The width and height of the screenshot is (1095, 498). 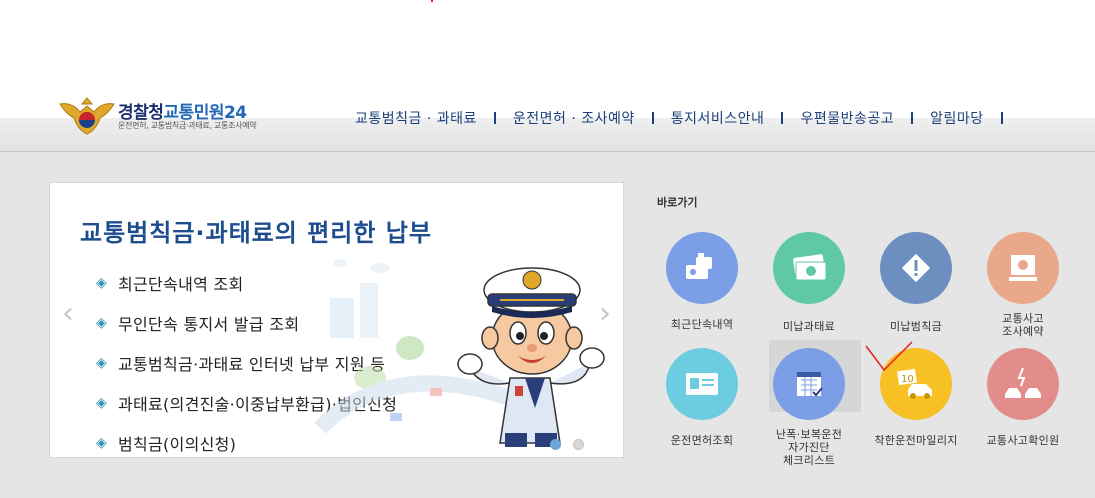 I want to click on warning-icon, so click(x=916, y=268).